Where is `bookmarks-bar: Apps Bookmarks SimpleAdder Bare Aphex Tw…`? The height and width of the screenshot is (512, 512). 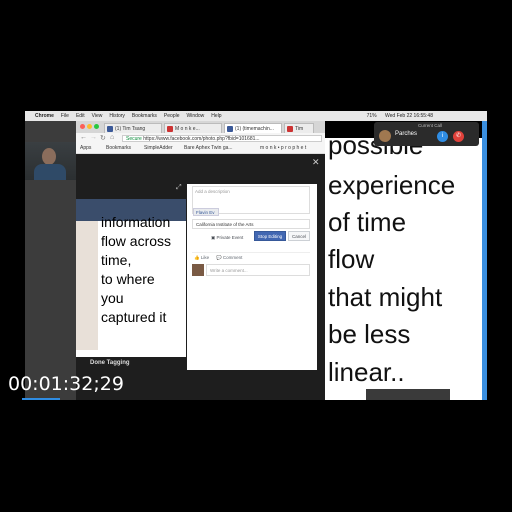 bookmarks-bar: Apps Bookmarks SimpleAdder Bare Aphex Tw… is located at coordinates (200, 149).